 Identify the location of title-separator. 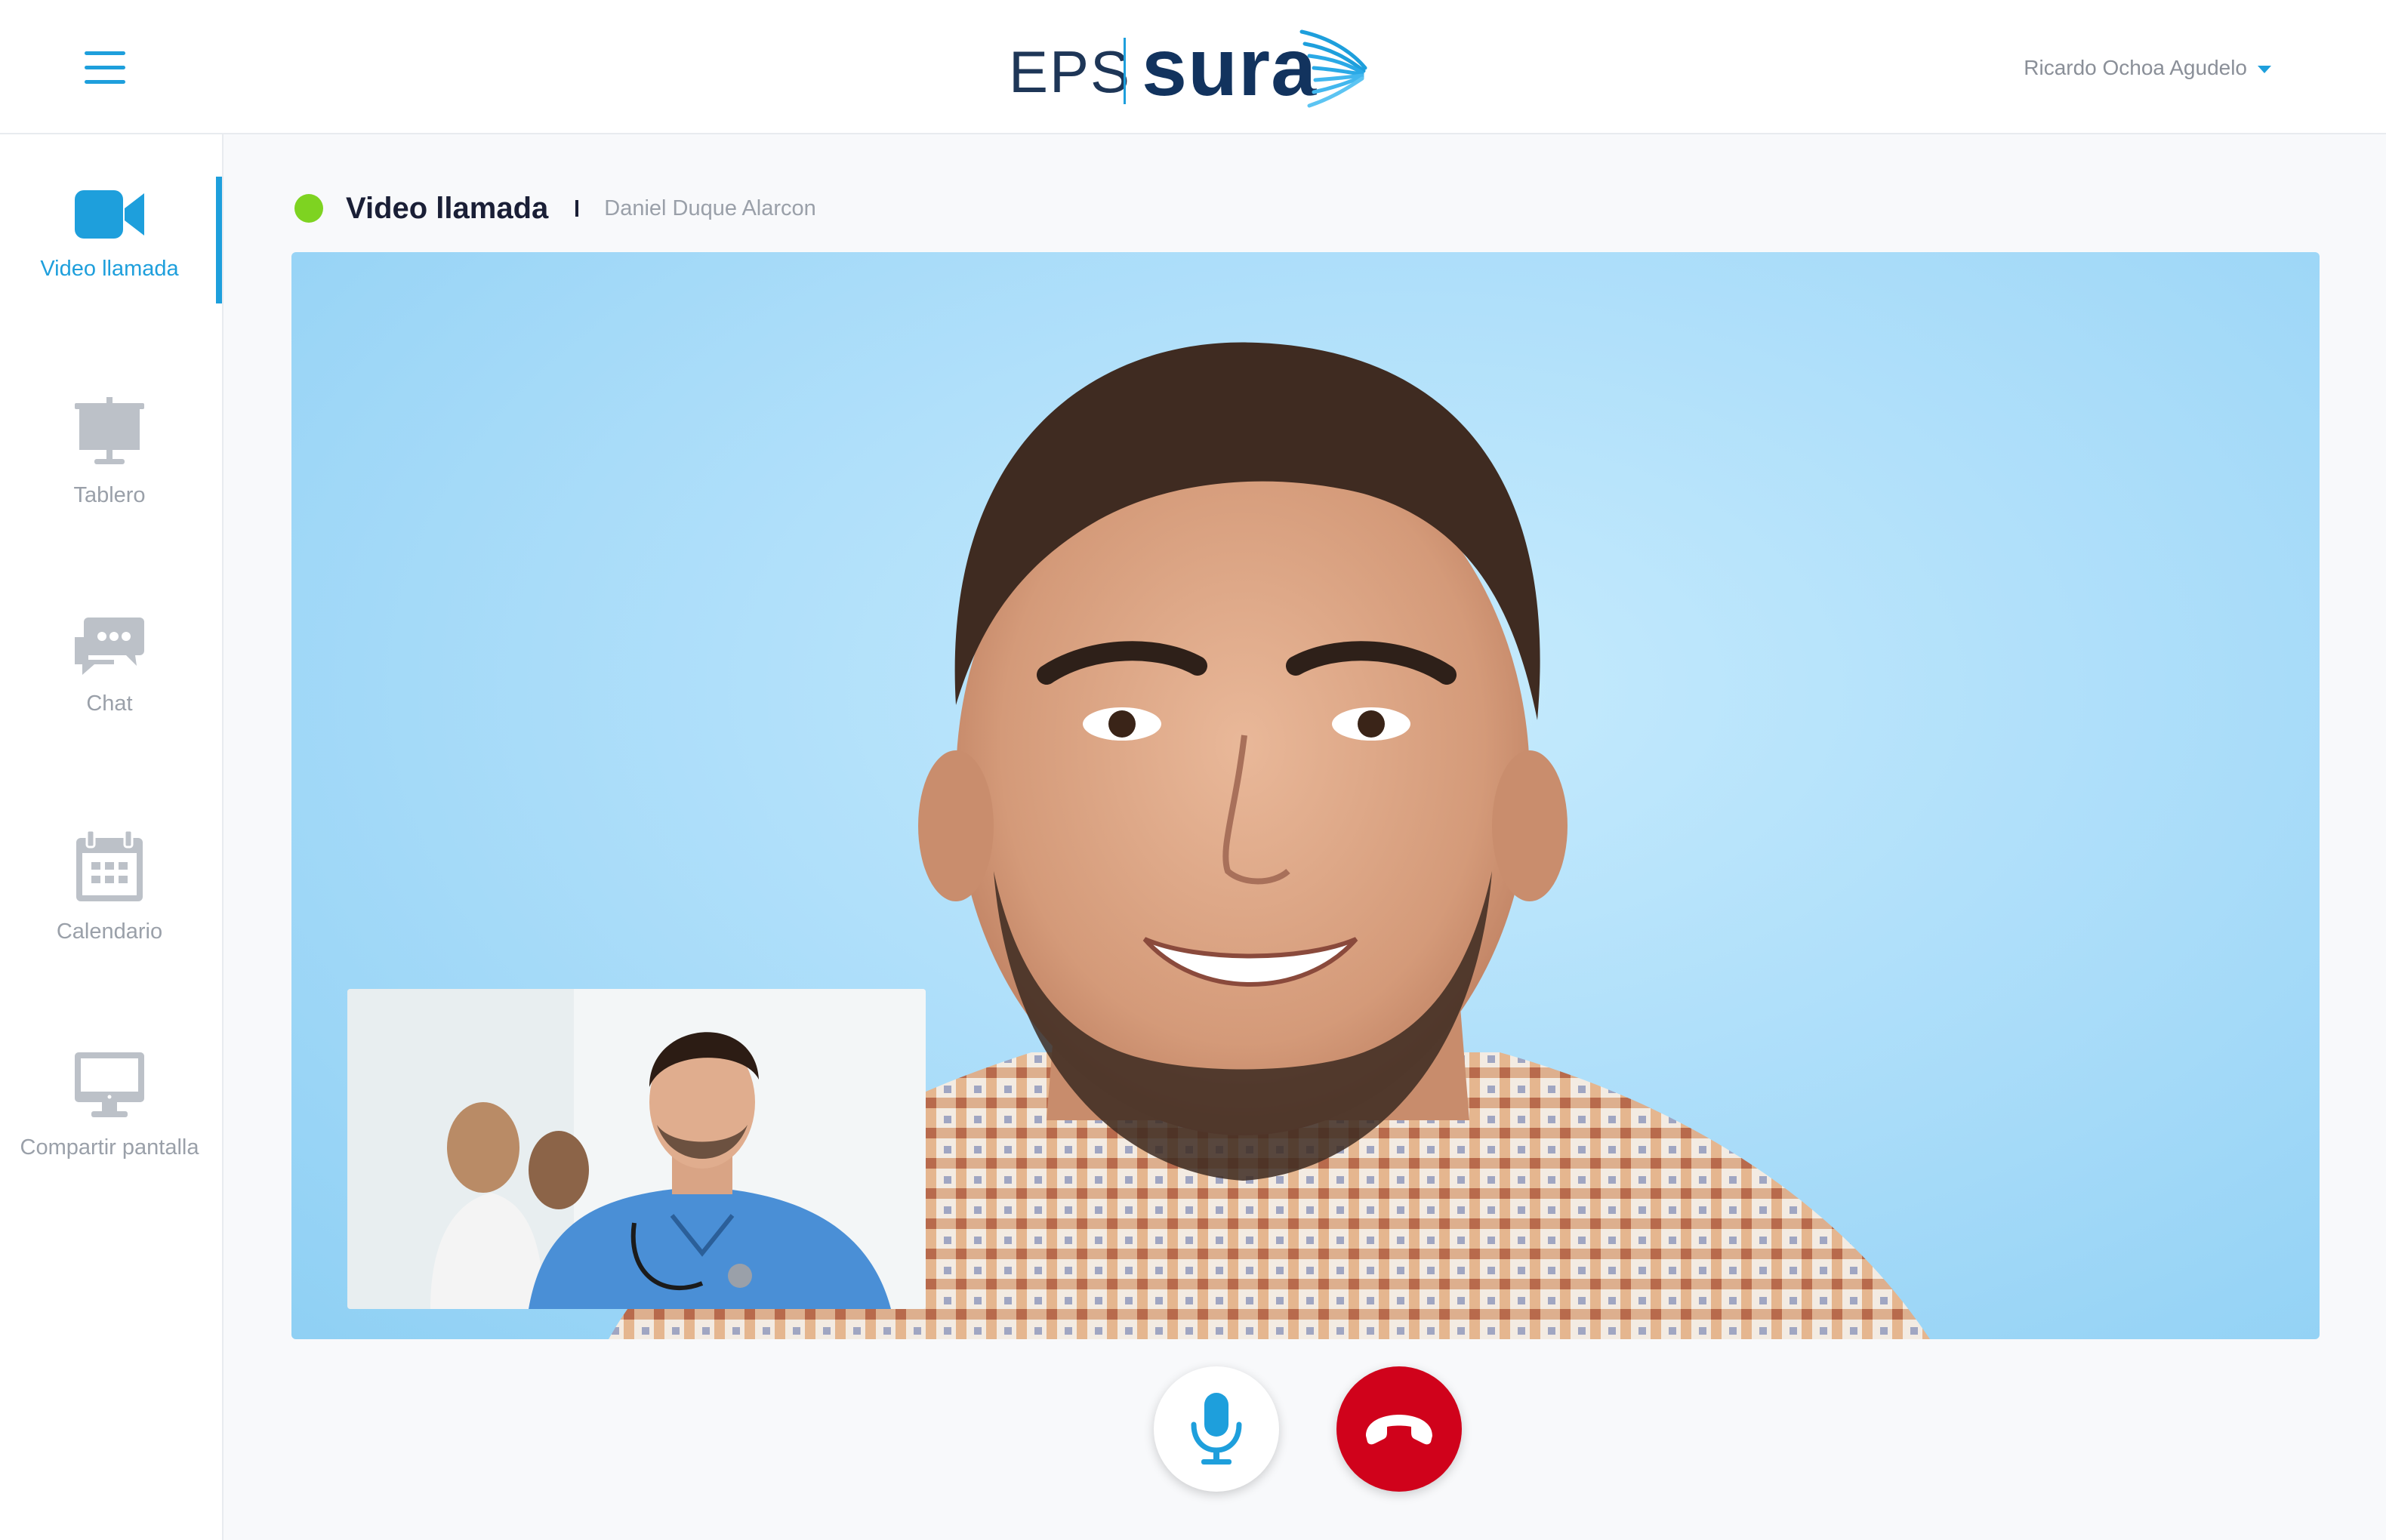
(577, 208).